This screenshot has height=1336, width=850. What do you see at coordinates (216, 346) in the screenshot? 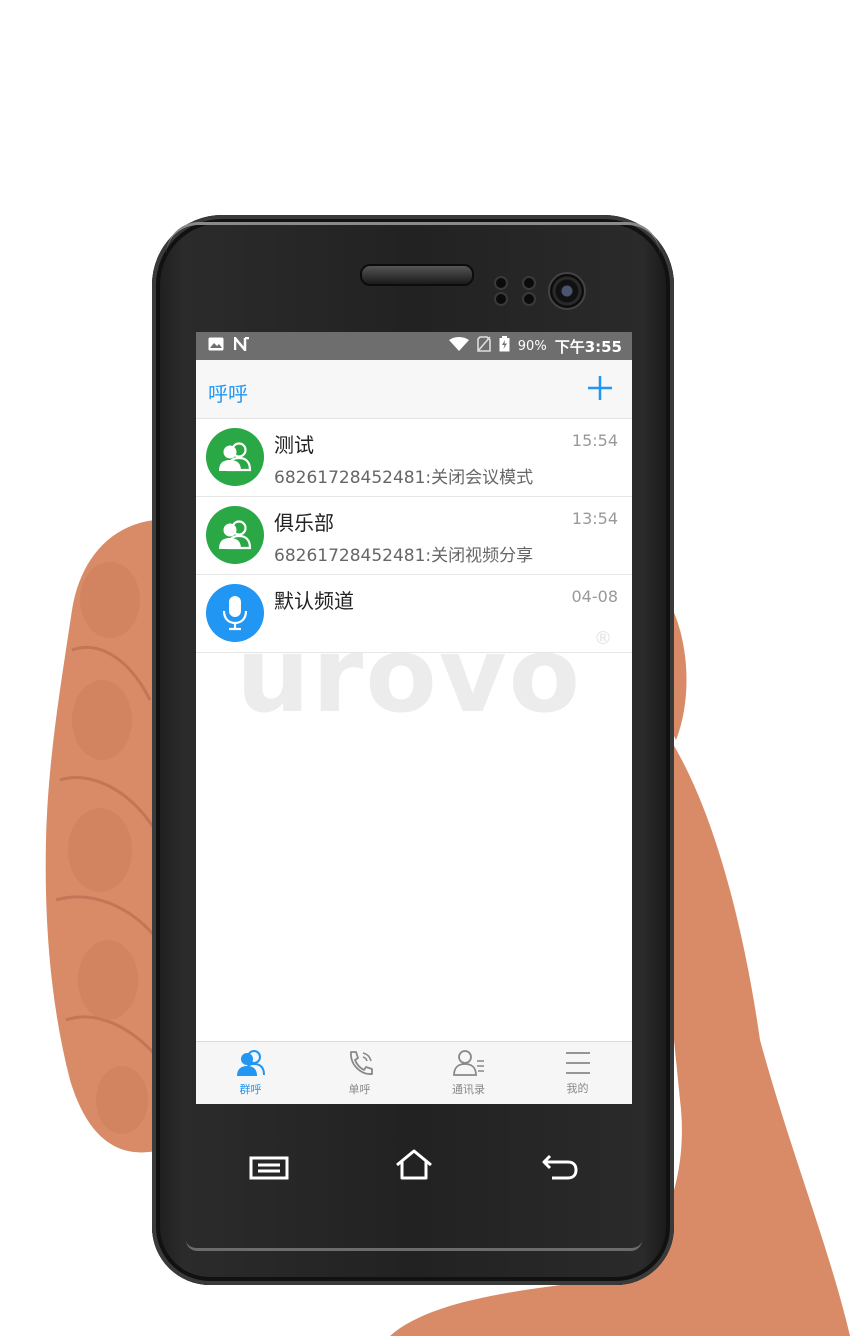
I see `image-notification-icon` at bounding box center [216, 346].